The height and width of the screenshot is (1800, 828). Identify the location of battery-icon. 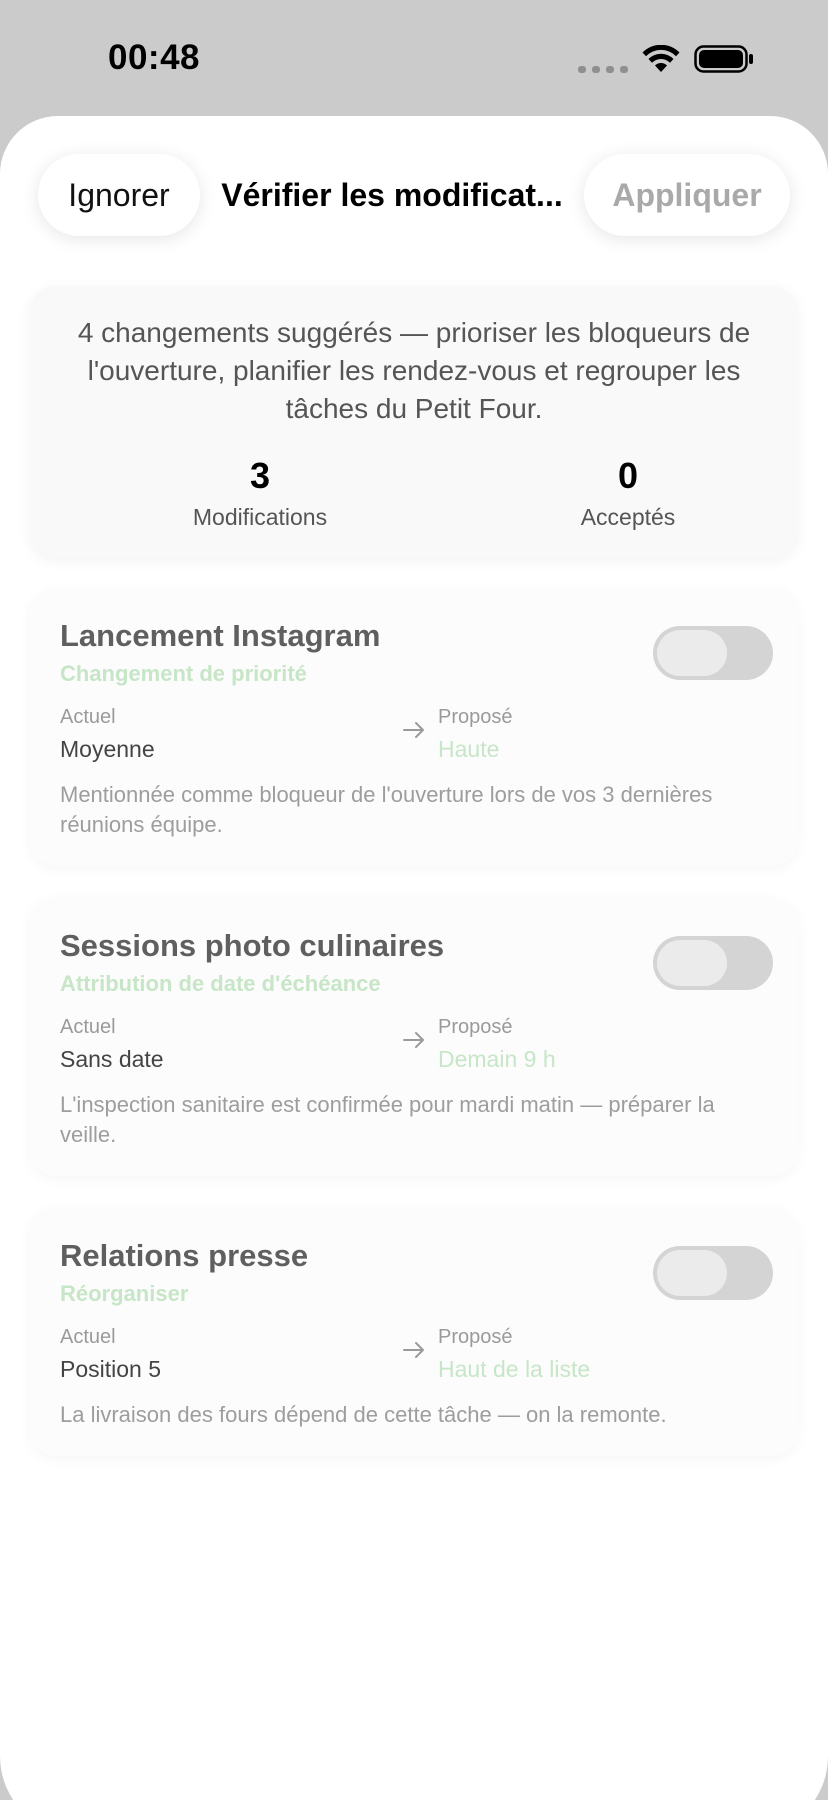
(724, 58).